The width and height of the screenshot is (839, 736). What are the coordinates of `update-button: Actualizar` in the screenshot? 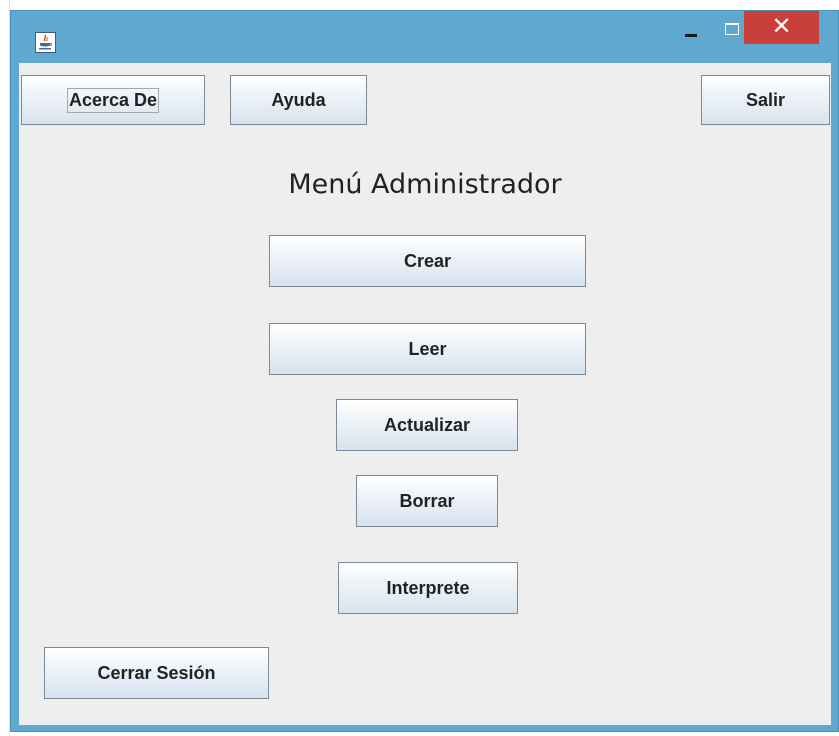 It's located at (427, 425).